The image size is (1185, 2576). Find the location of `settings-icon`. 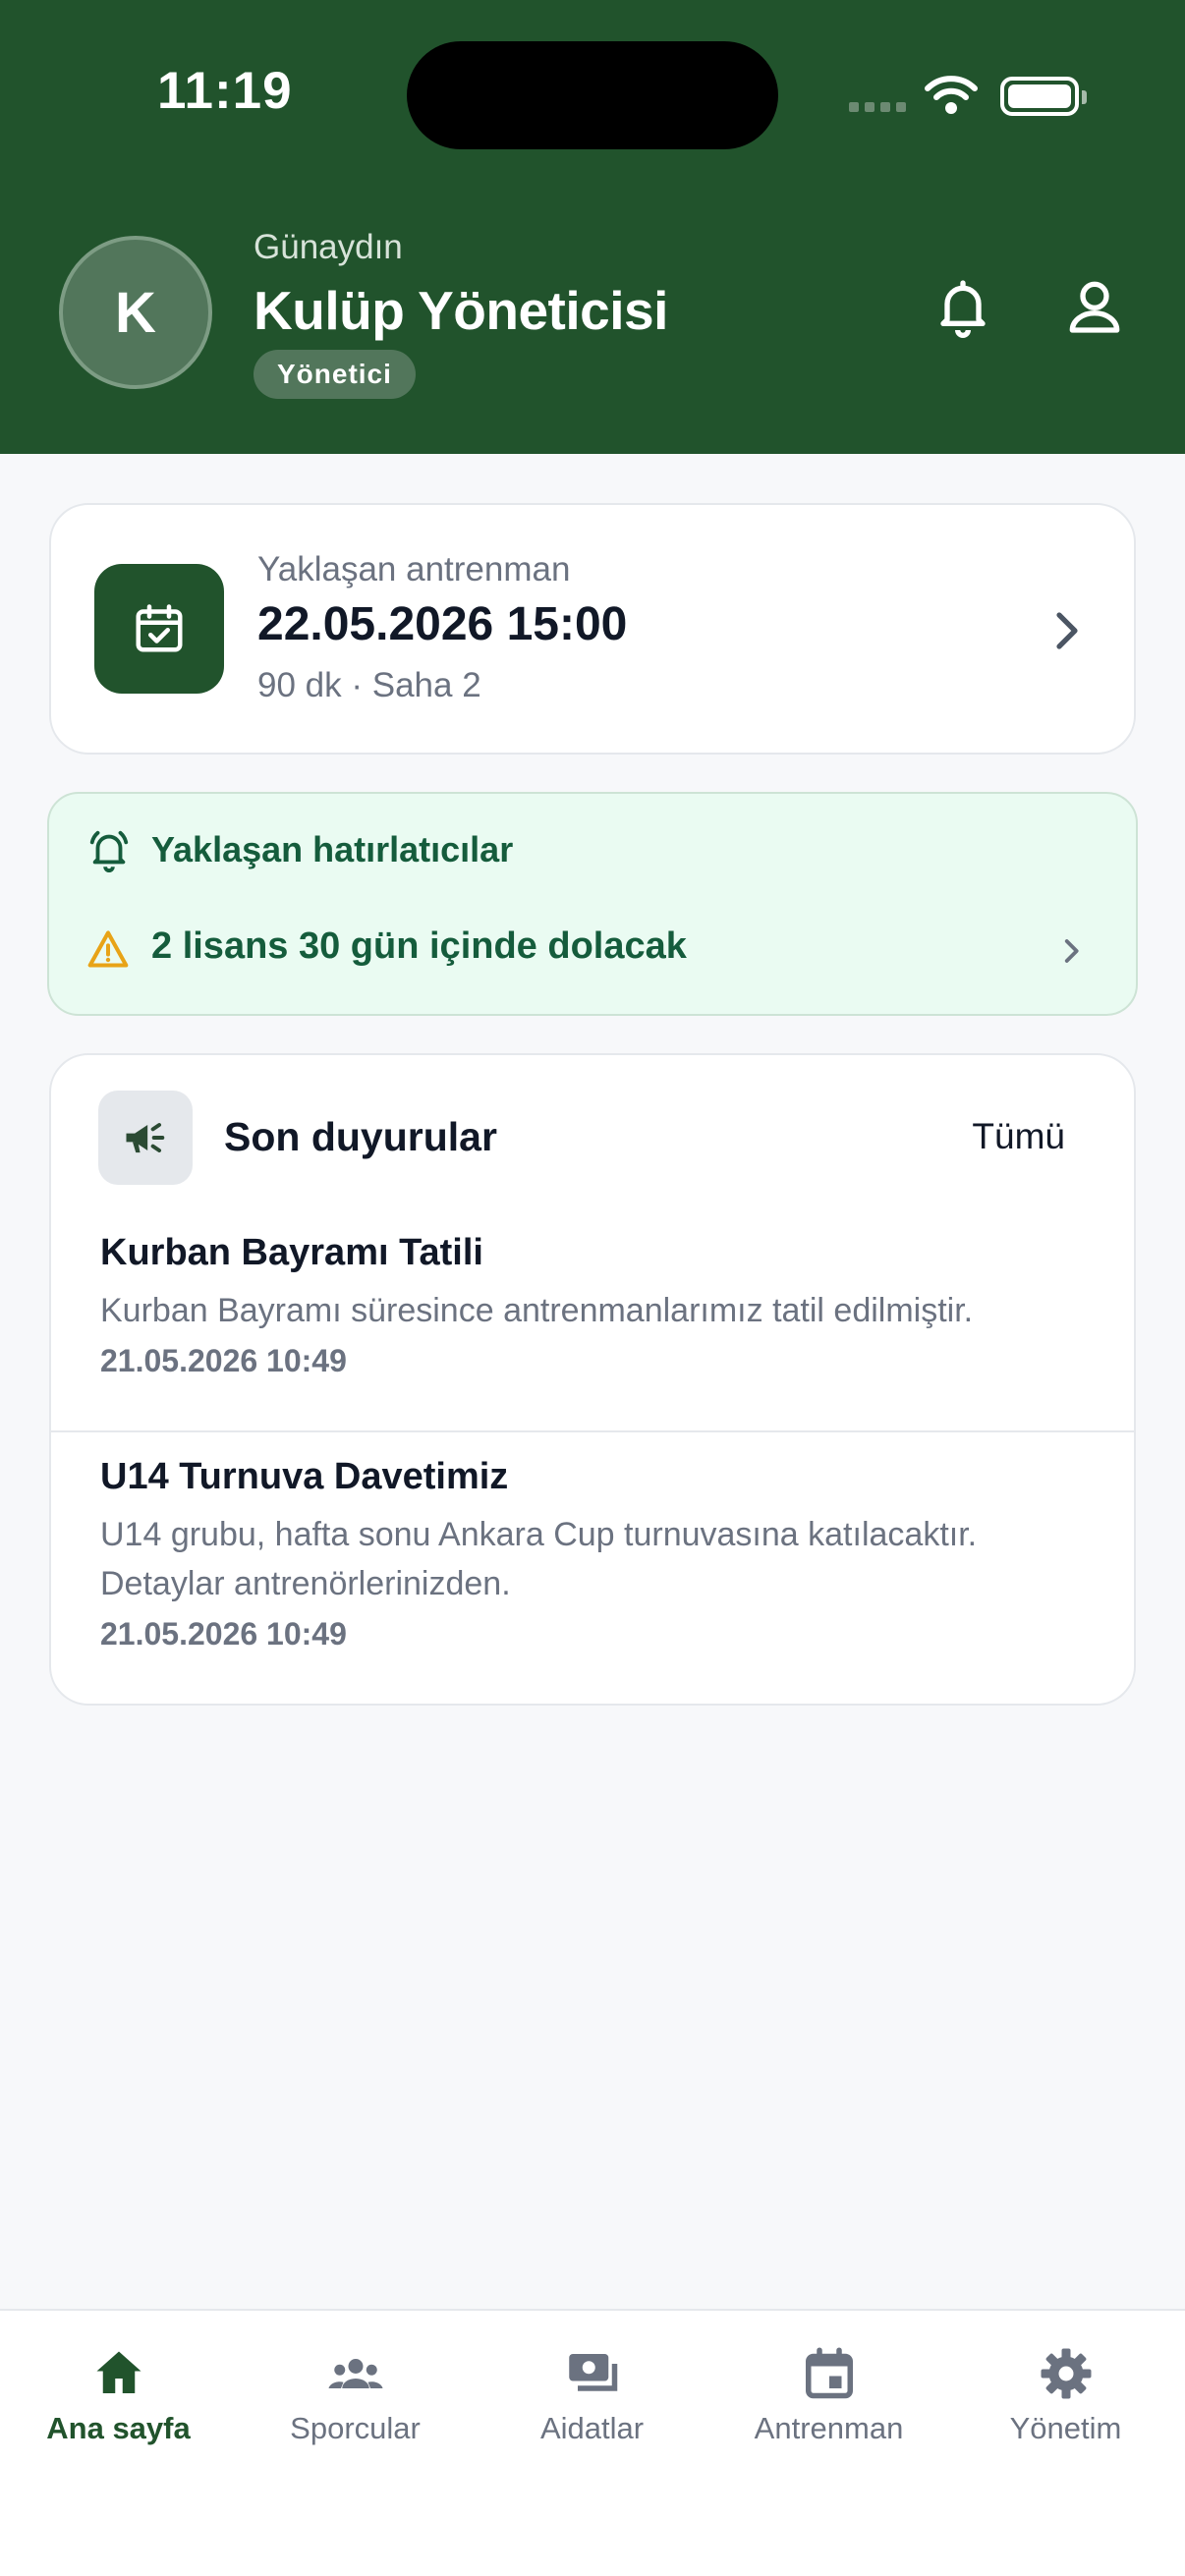

settings-icon is located at coordinates (1066, 2373).